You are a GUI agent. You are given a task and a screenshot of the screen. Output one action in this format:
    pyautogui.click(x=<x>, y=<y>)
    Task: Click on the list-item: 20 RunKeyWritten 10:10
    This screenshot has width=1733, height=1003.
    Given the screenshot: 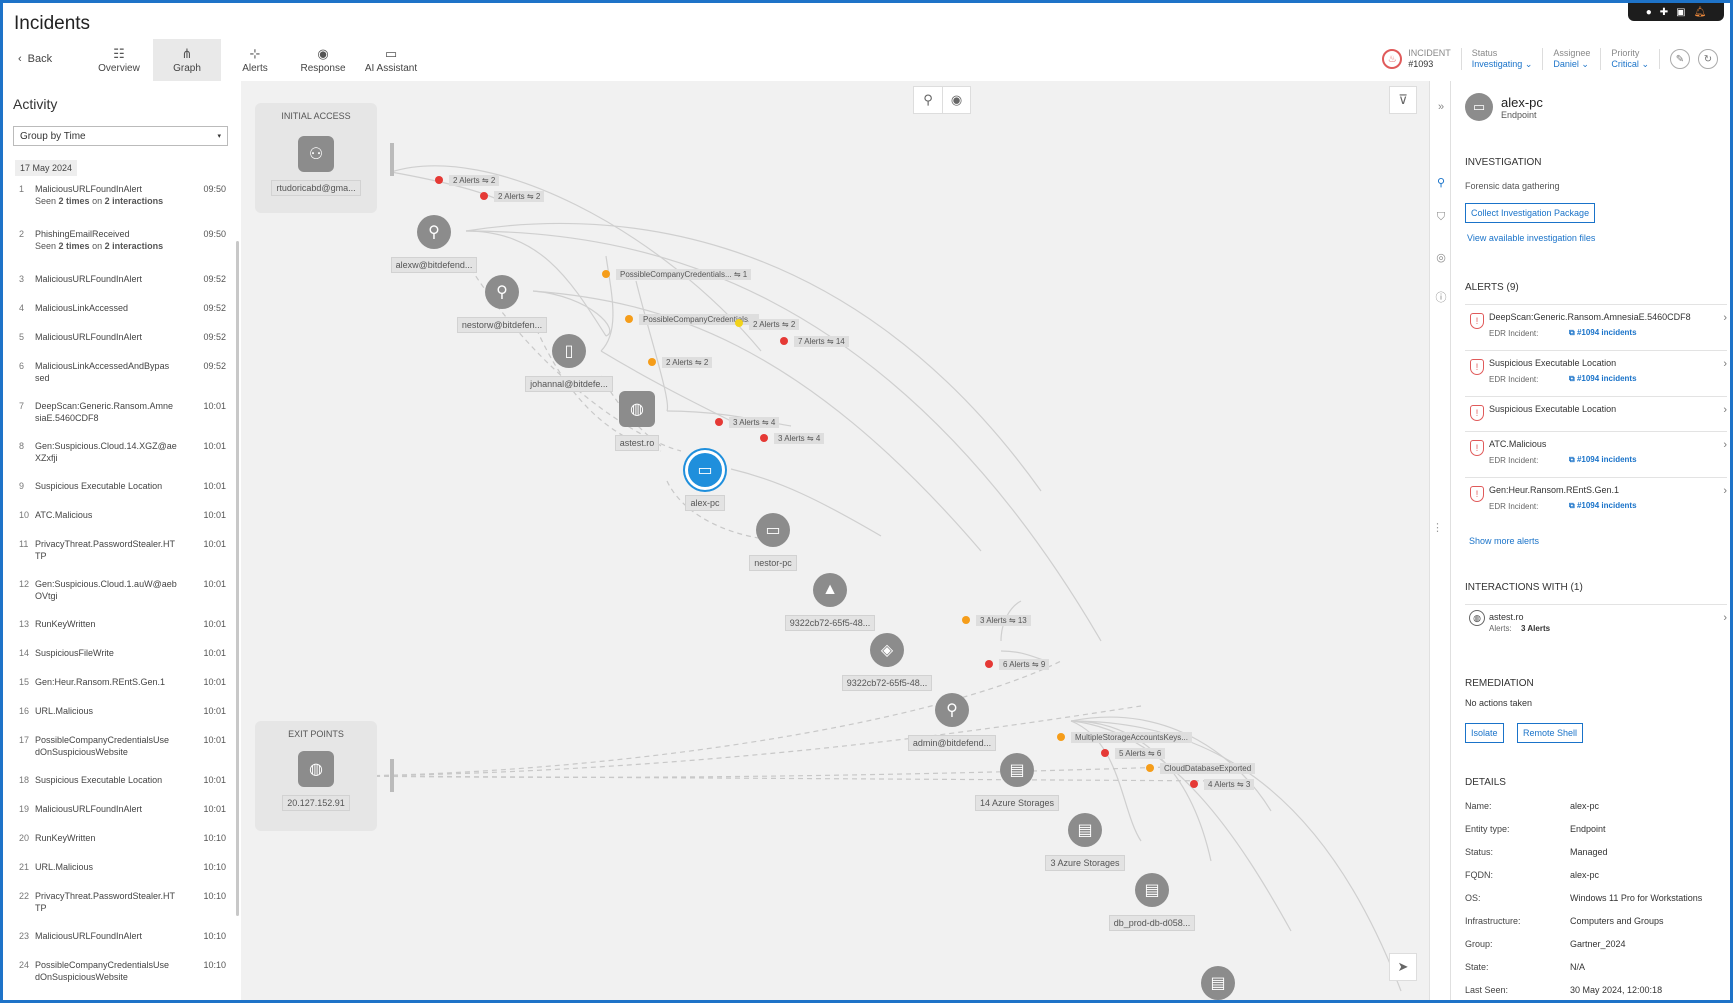 What is the action you would take?
    pyautogui.click(x=119, y=846)
    